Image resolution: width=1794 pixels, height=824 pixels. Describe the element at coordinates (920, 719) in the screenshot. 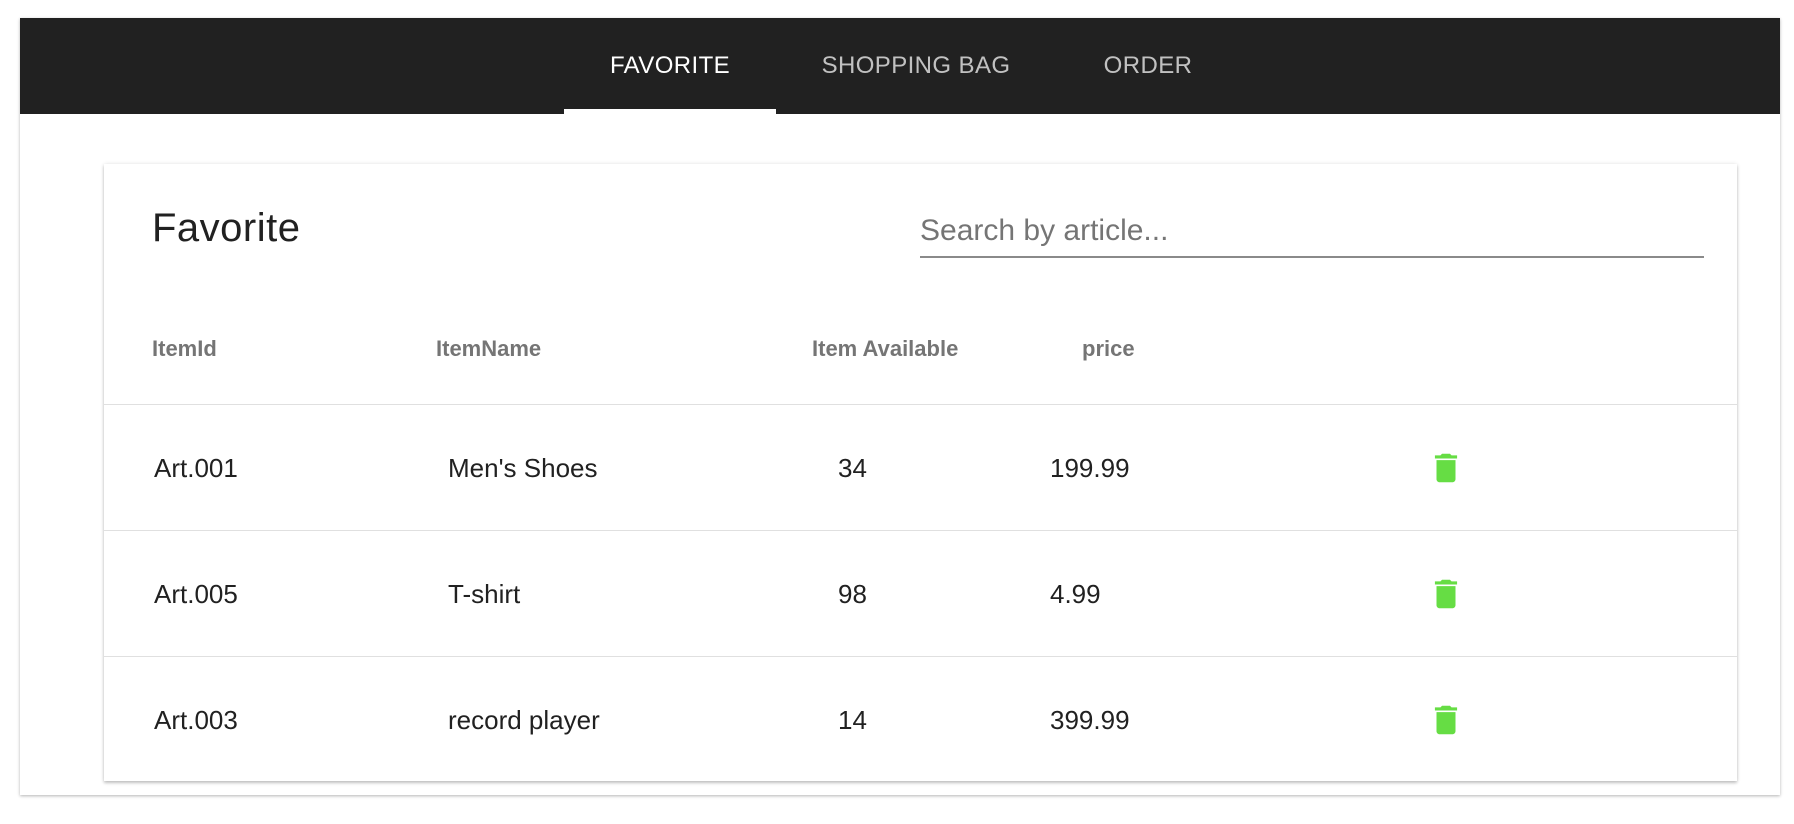

I see `table-row: Art.003 record player 14 399.99` at that location.